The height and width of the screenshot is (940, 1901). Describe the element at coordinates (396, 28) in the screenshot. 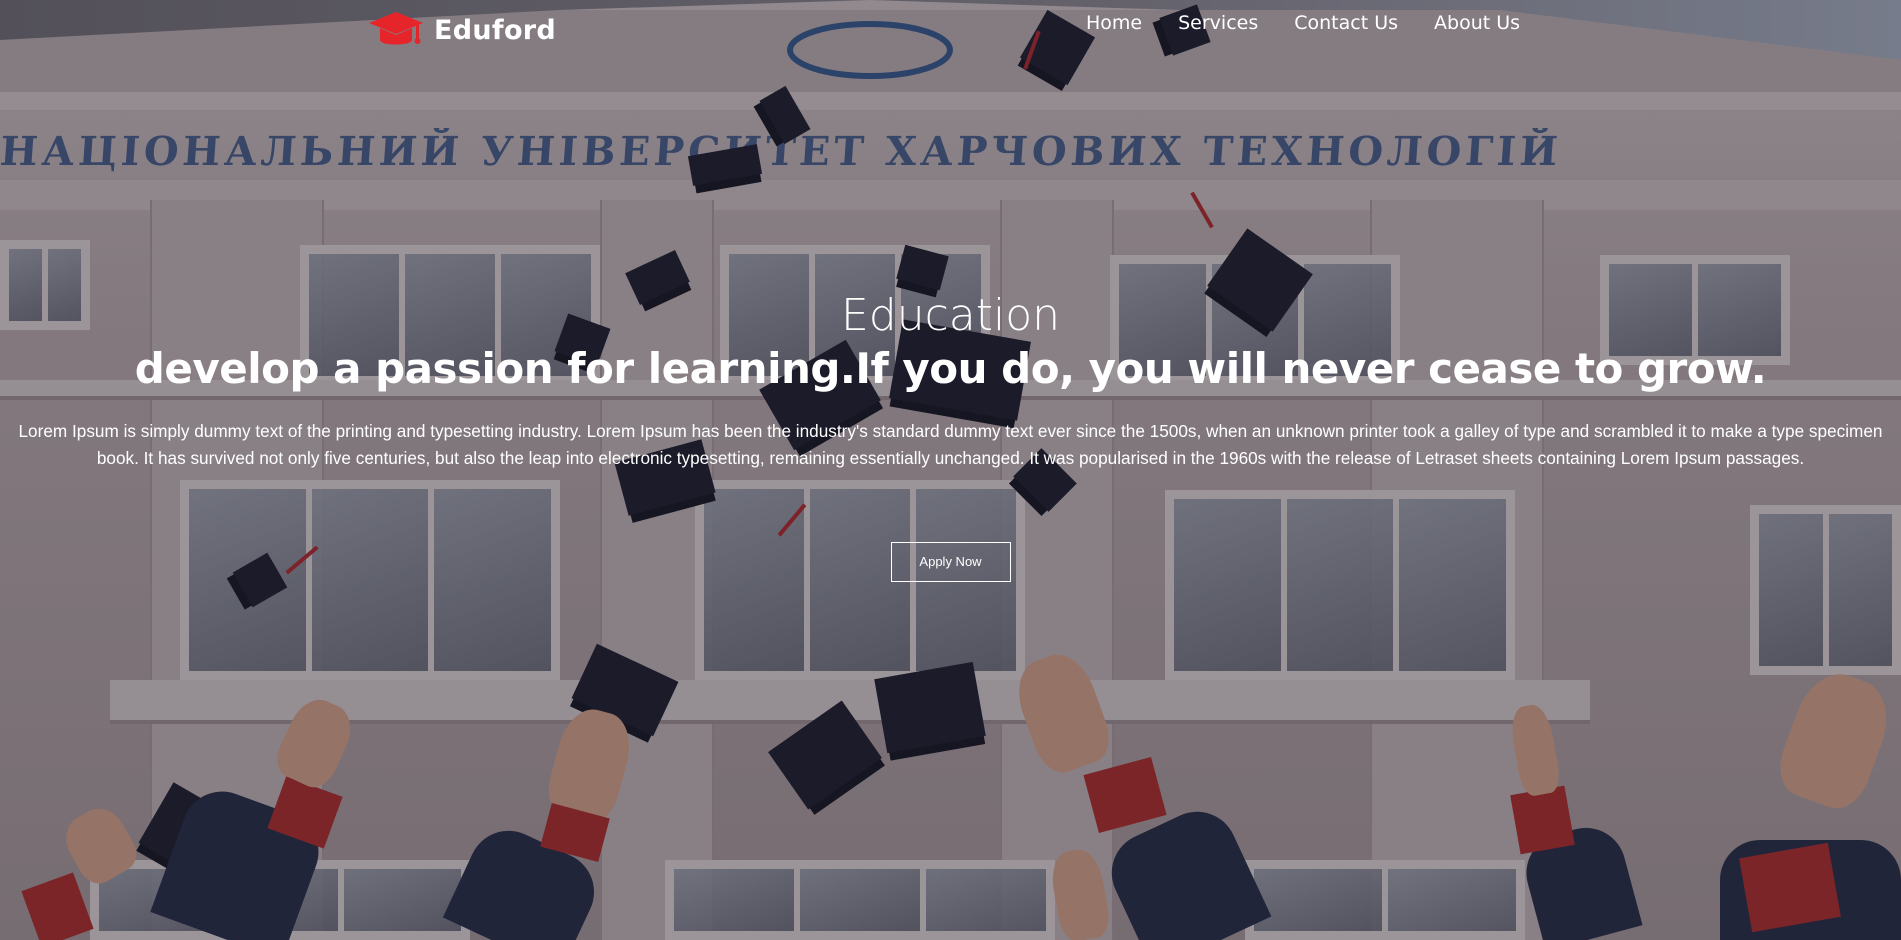

I see `graduation-cap-icon` at that location.